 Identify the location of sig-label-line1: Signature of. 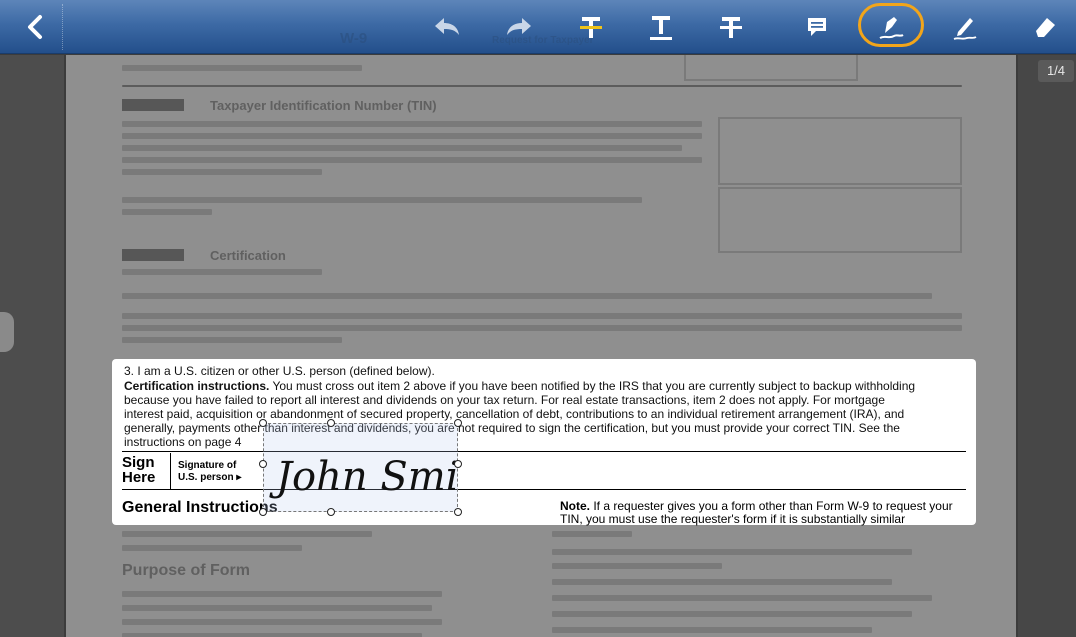
(207, 465).